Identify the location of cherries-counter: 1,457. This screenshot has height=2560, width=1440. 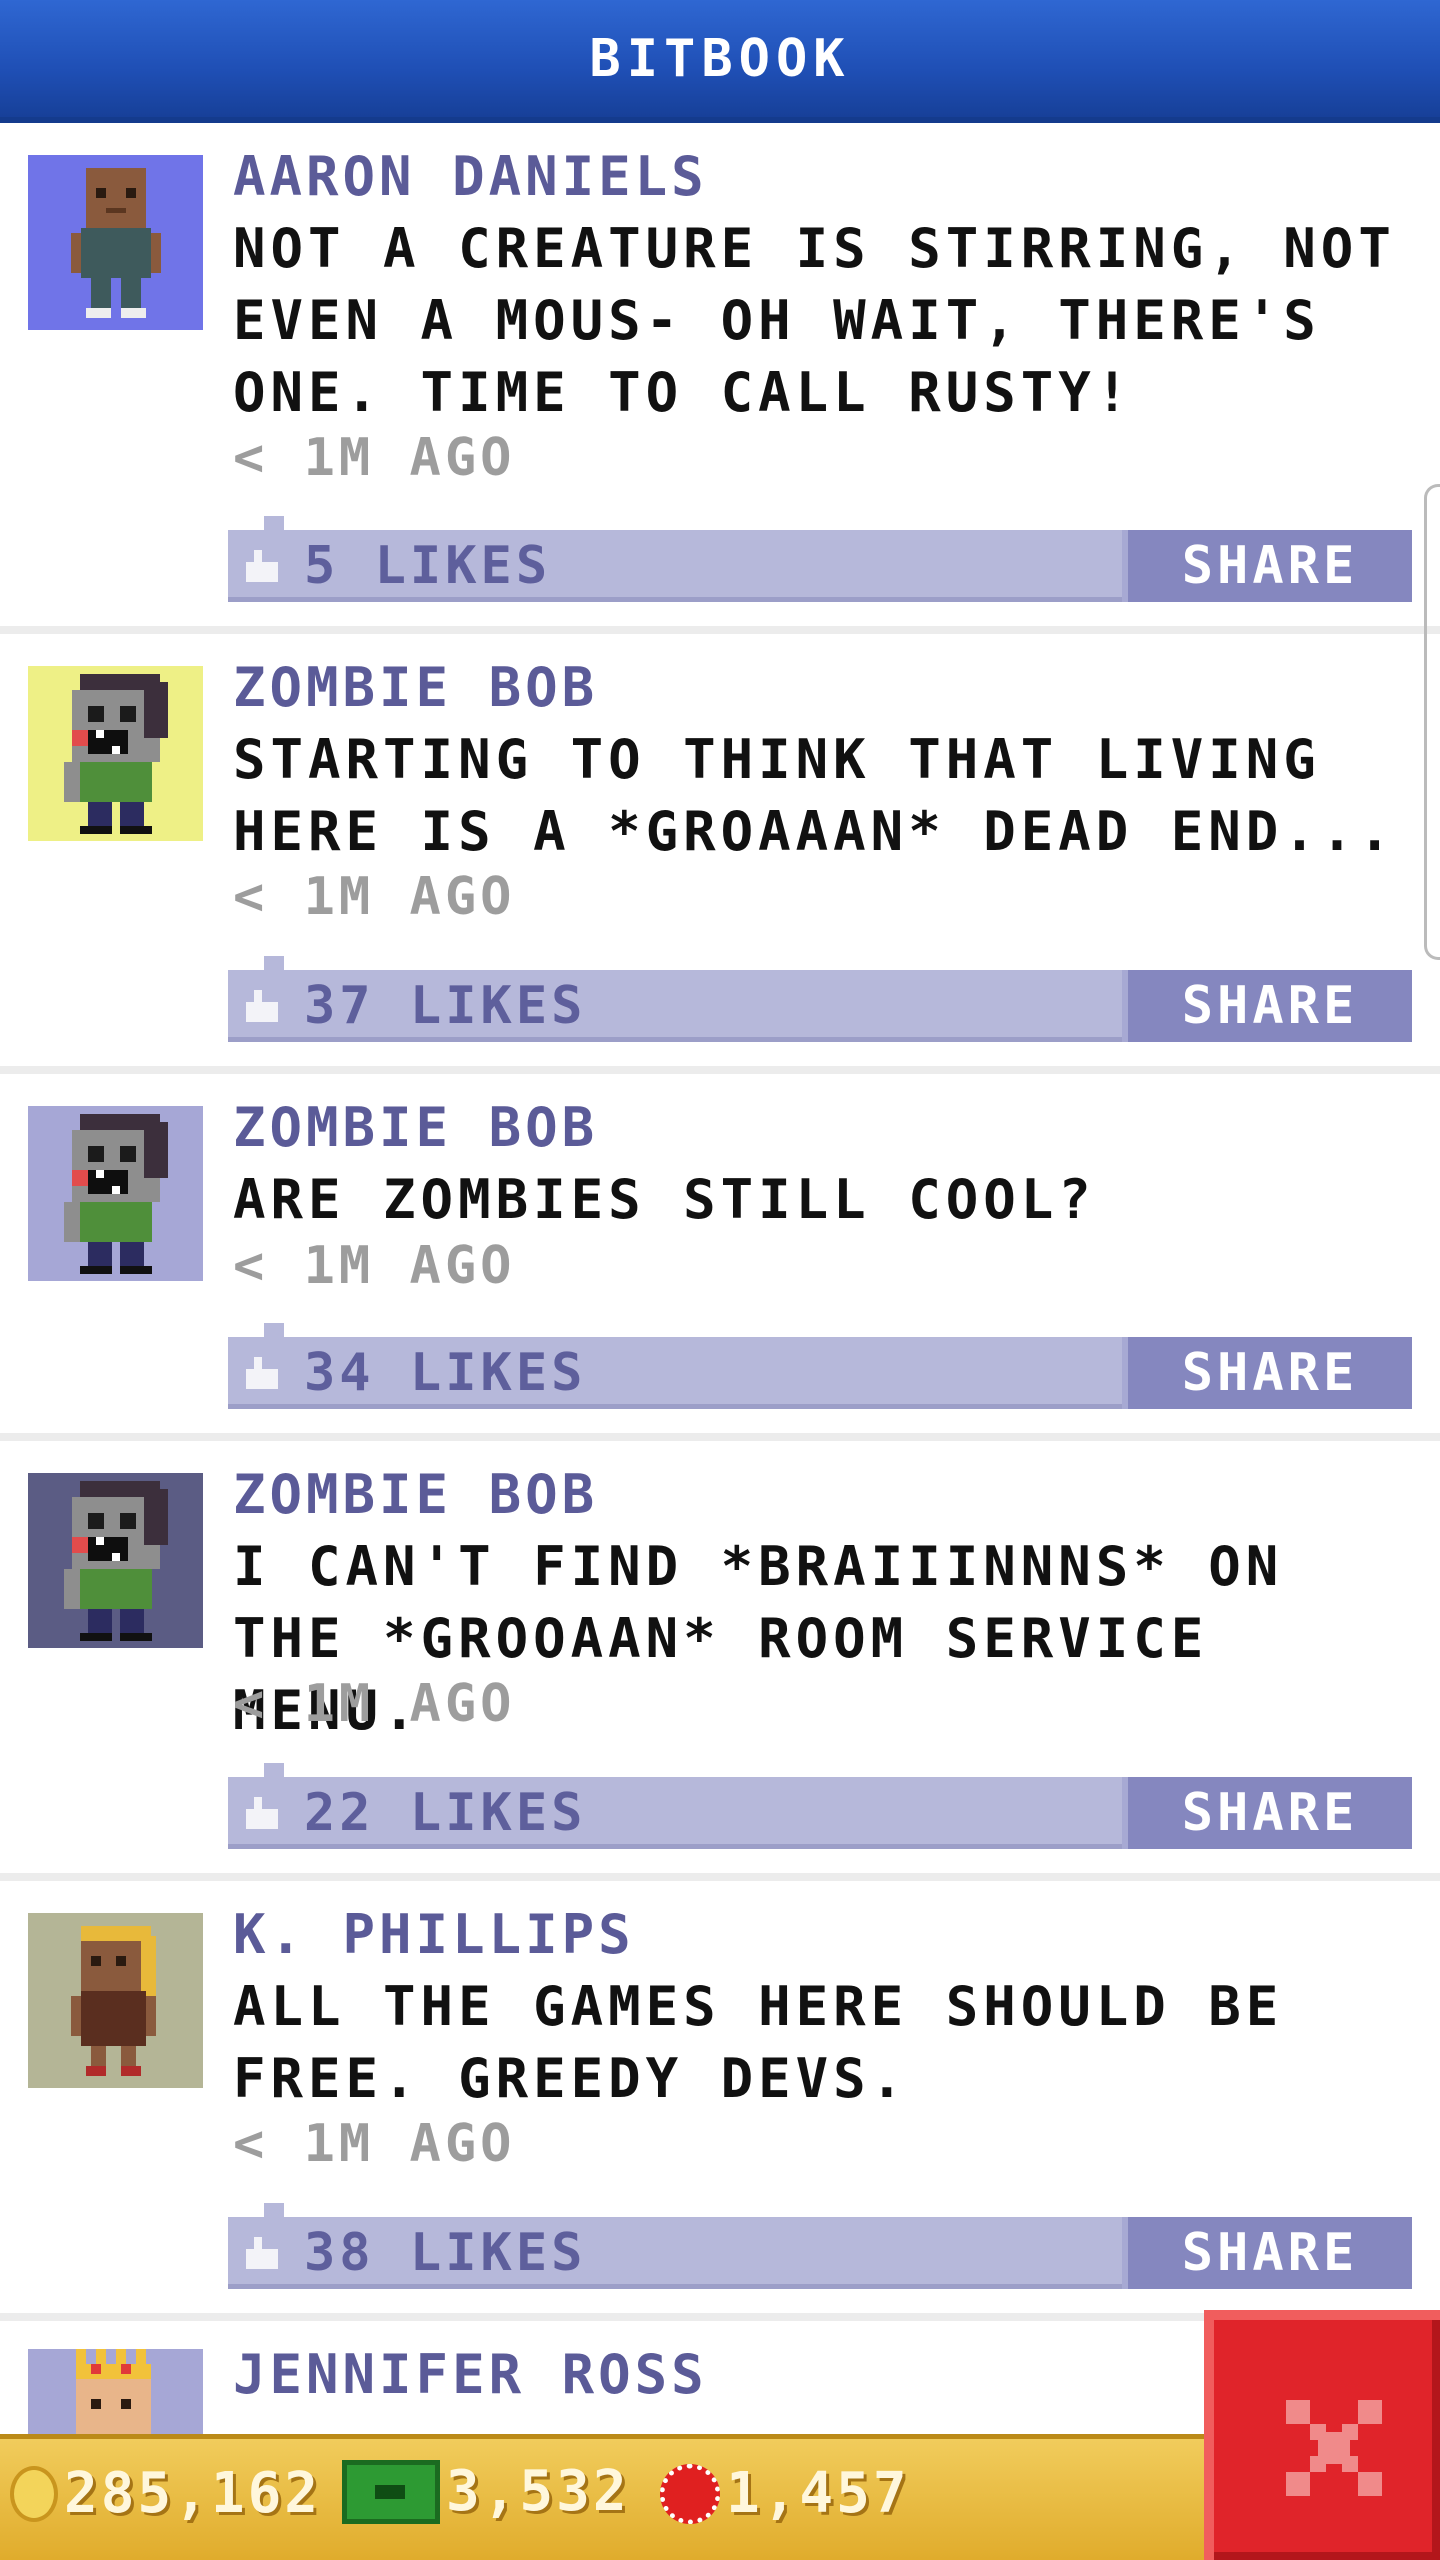
(785, 2493).